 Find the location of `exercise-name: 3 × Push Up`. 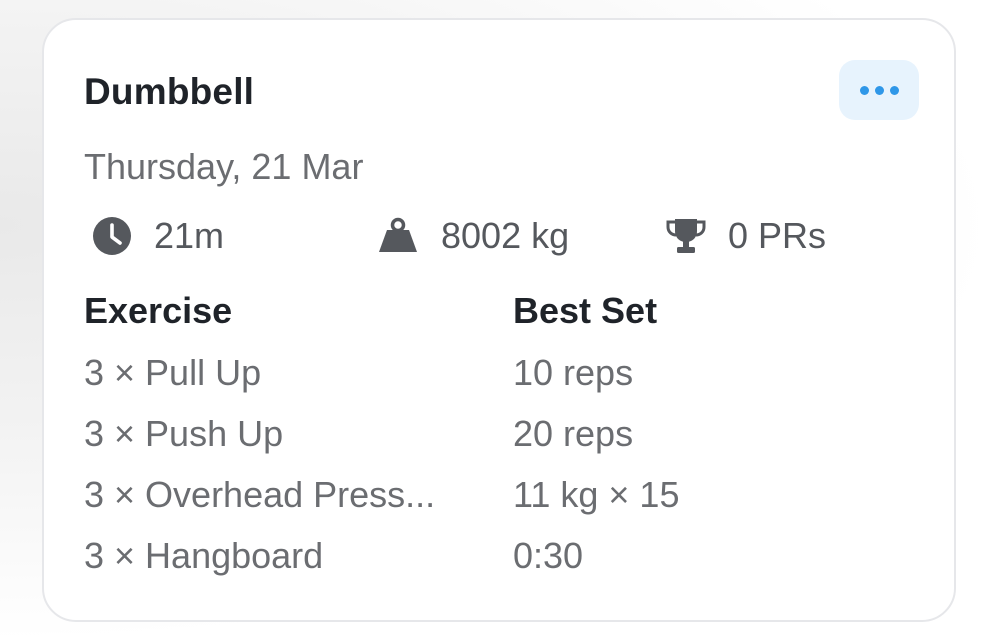

exercise-name: 3 × Push Up is located at coordinates (184, 433).